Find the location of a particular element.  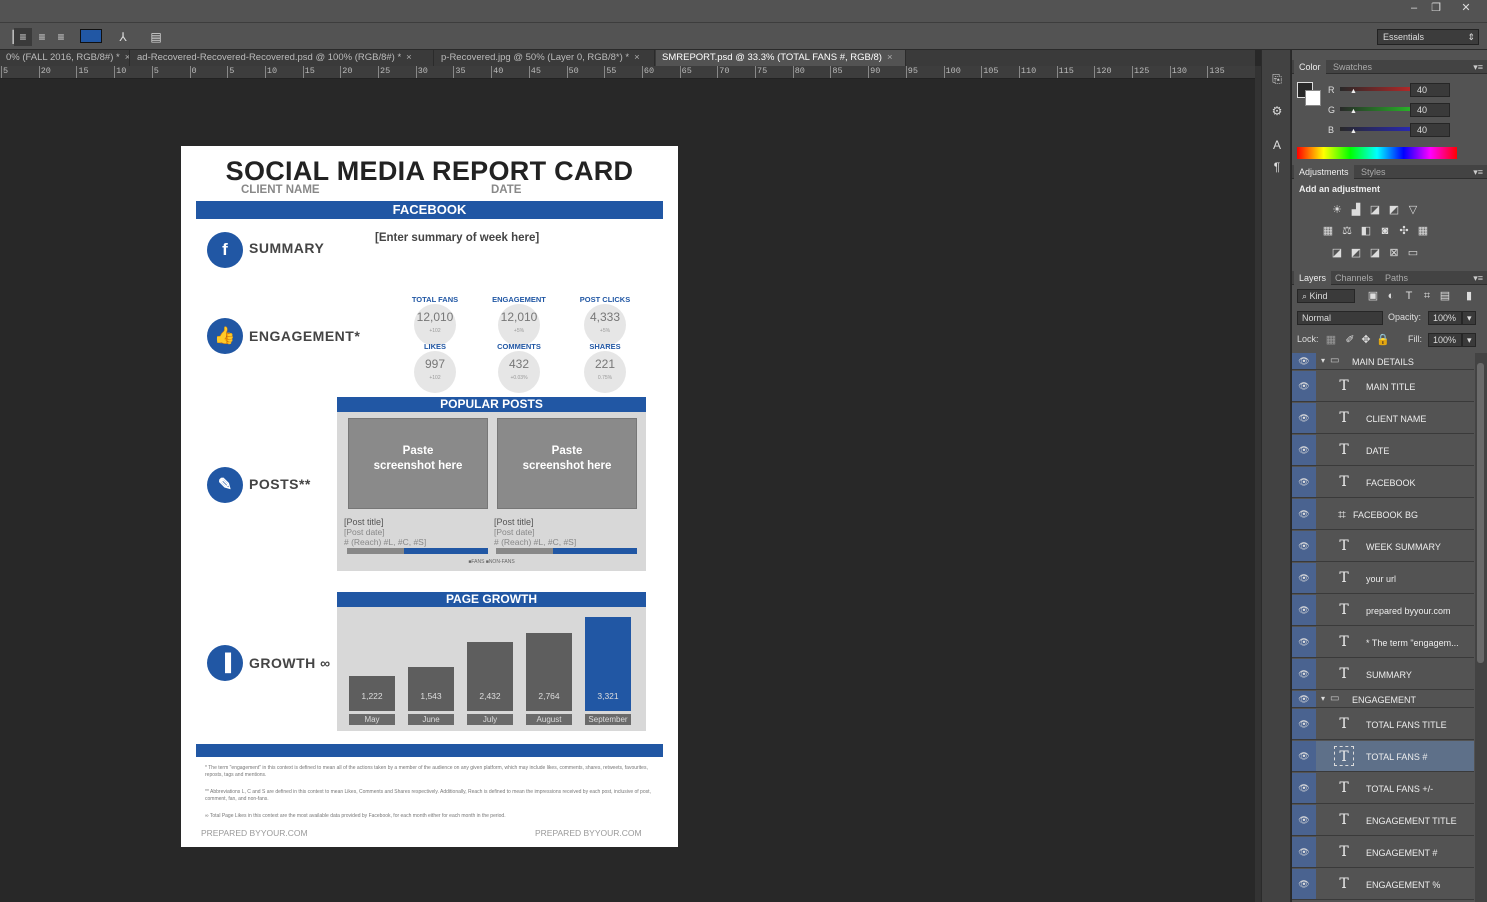

layer-row: 👁 T FACEBOOK is located at coordinates (1383, 482).